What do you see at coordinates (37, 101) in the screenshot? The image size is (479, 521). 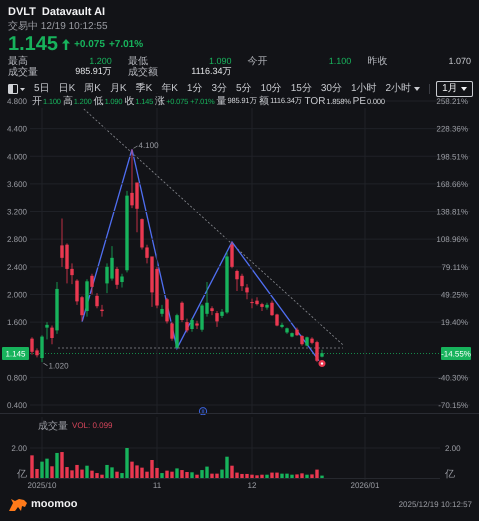 I see `quote-label: 开` at bounding box center [37, 101].